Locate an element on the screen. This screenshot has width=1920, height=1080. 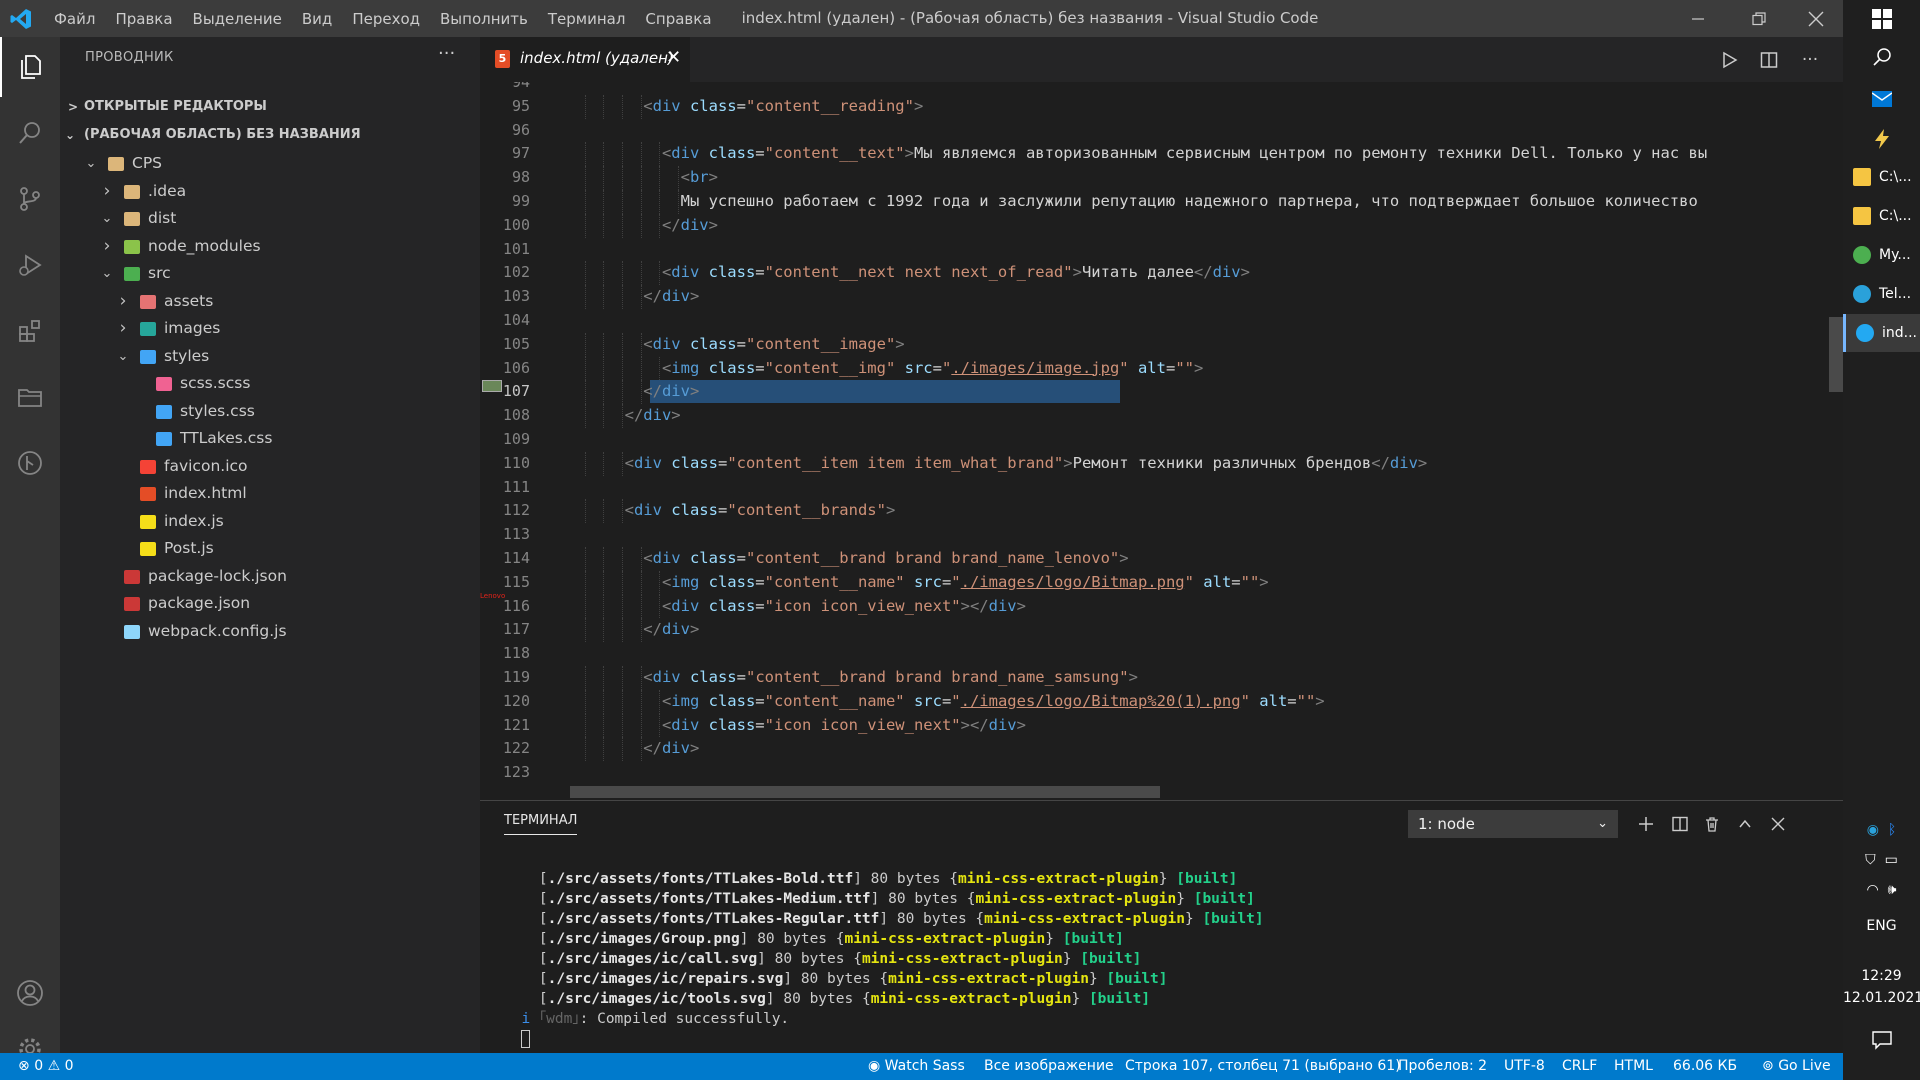
minimize-button is located at coordinates (1698, 18).